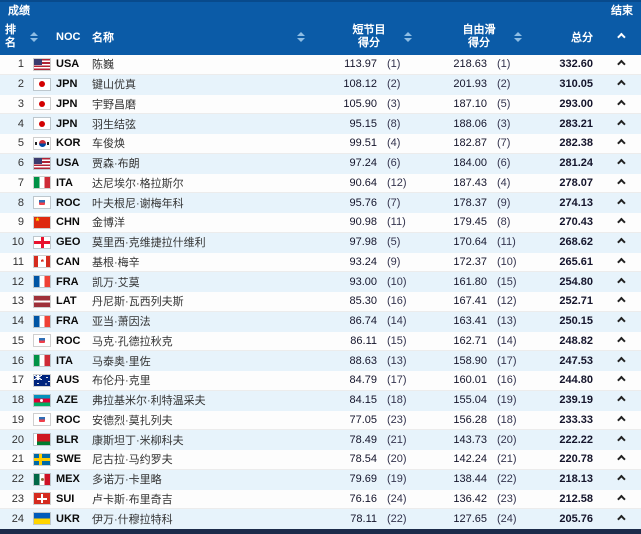 The image size is (641, 534). What do you see at coordinates (320, 65) in the screenshot?
I see `table-row: 1 USA 陈巍 113.97 (1) 218.63 (1) 332.60` at bounding box center [320, 65].